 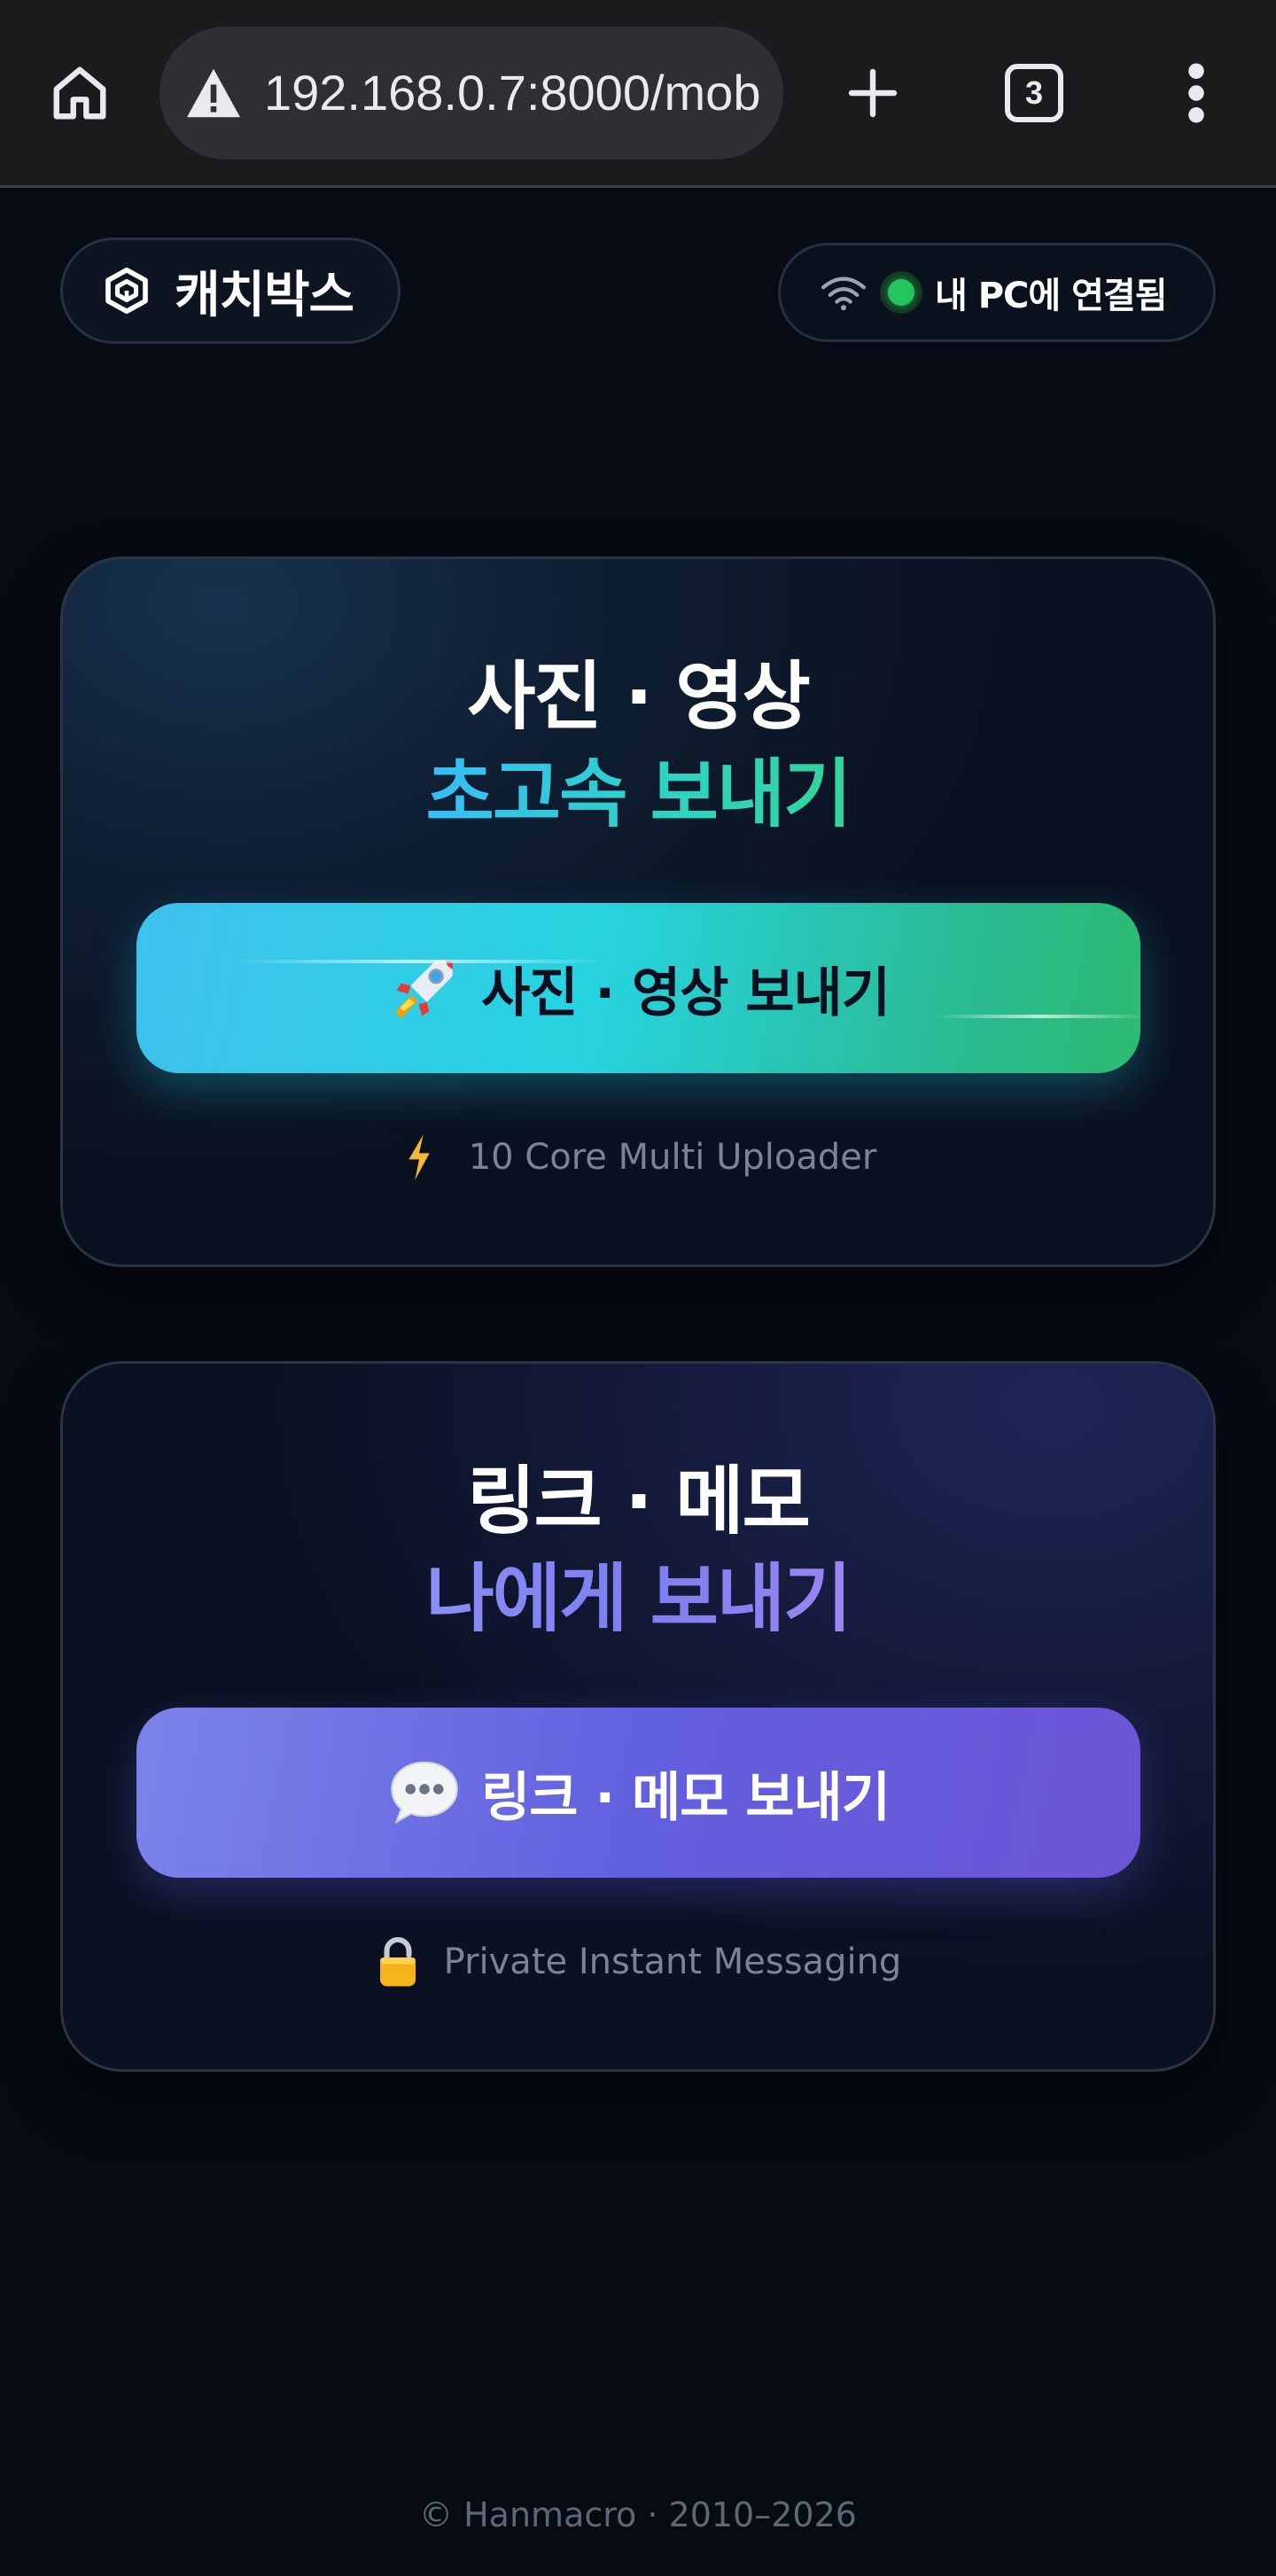 What do you see at coordinates (844, 293) in the screenshot?
I see `wifi-icon` at bounding box center [844, 293].